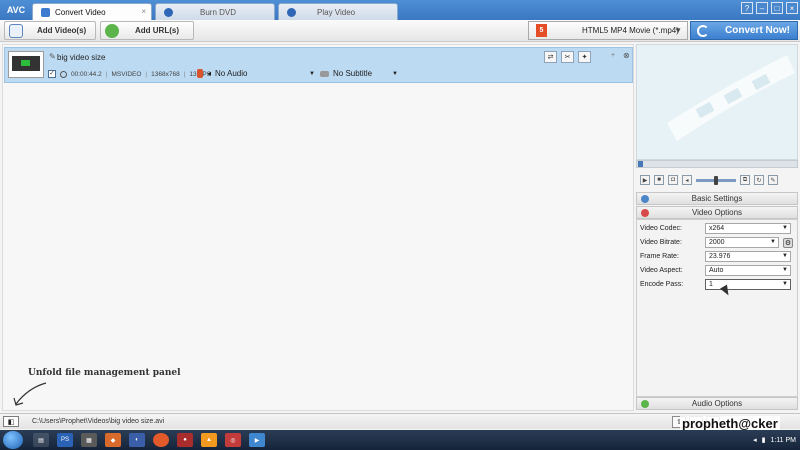  What do you see at coordinates (640, 164) in the screenshot?
I see `seek-handle` at bounding box center [640, 164].